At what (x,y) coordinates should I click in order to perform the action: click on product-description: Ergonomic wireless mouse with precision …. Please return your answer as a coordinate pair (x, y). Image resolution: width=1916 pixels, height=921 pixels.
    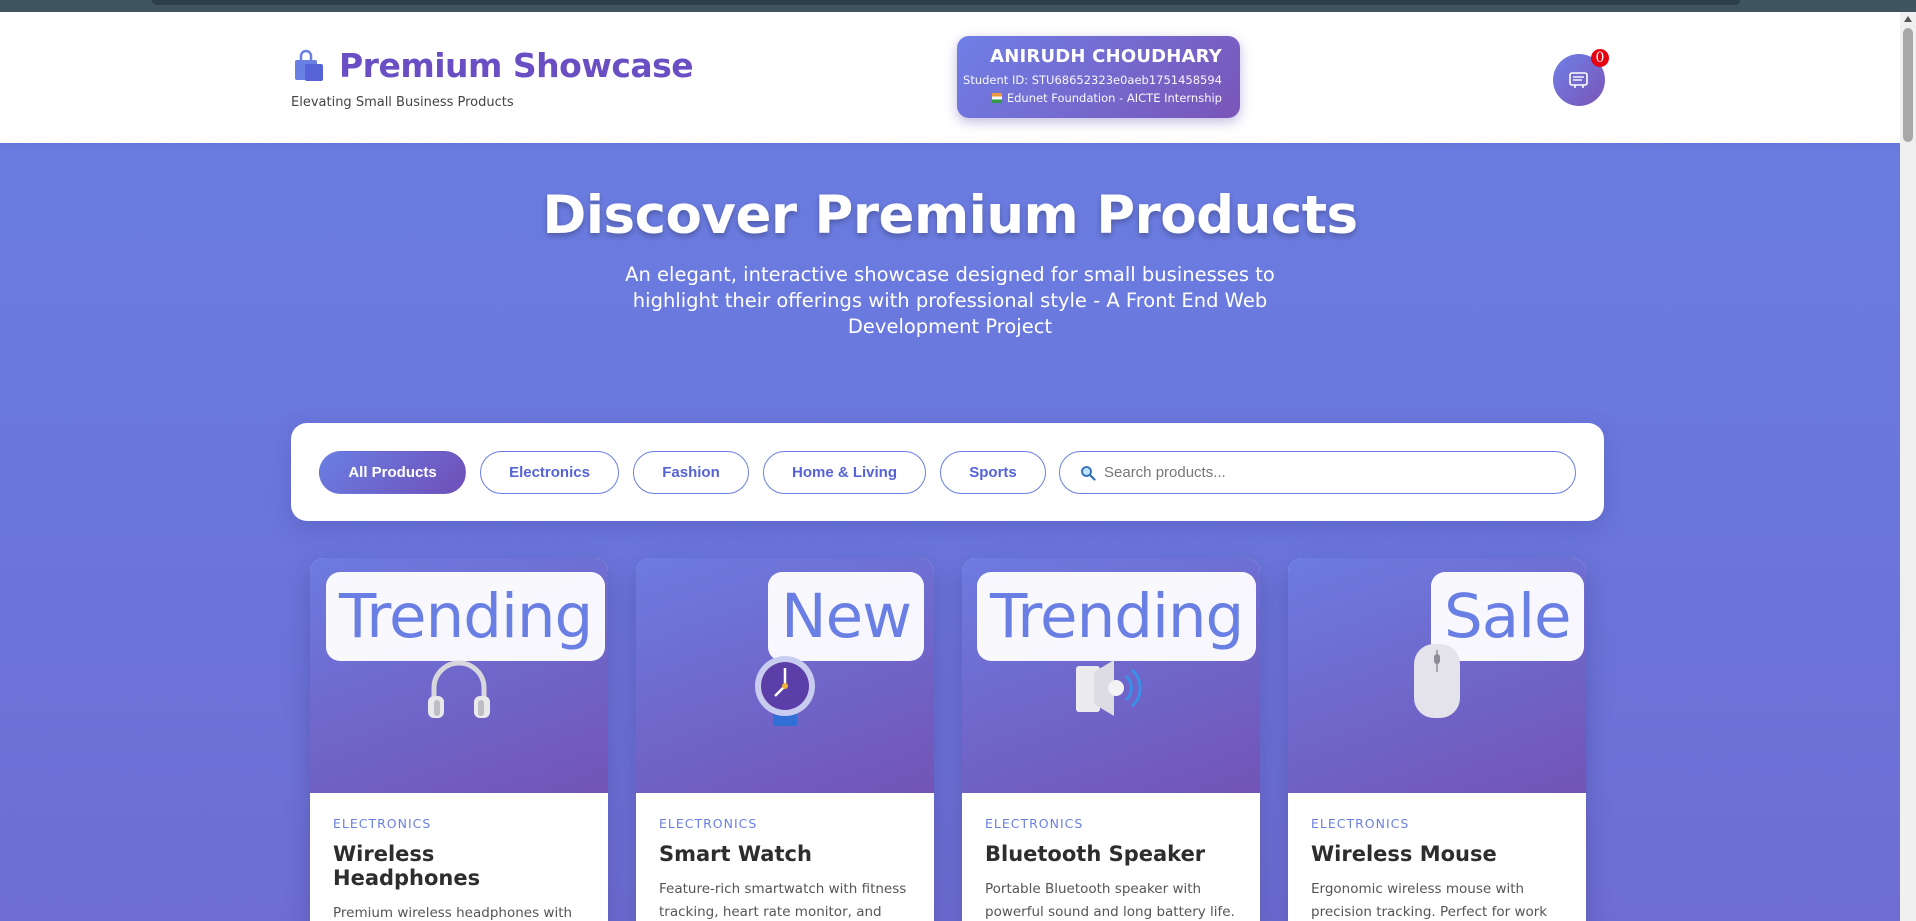
    Looking at the image, I should click on (1429, 900).